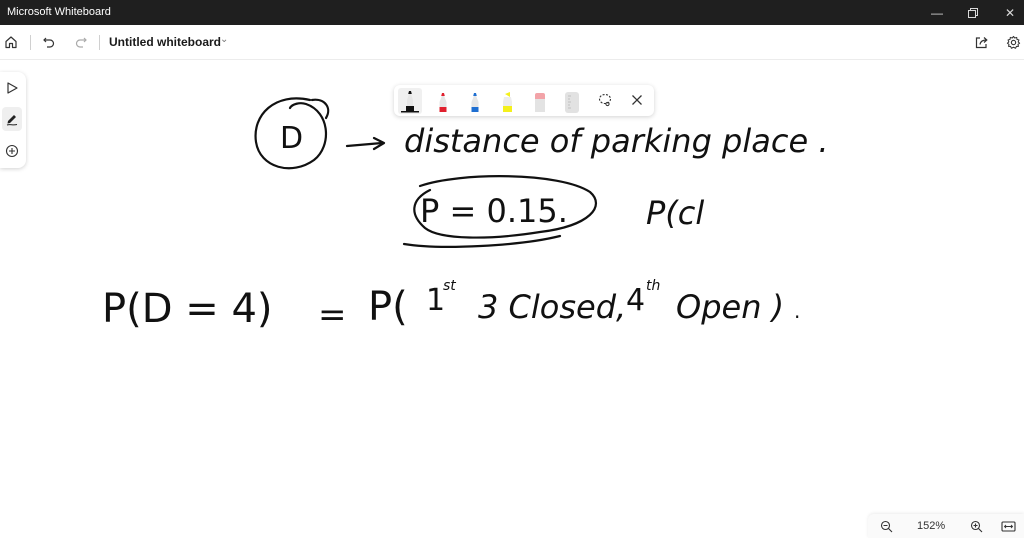 This screenshot has height=538, width=1024. I want to click on close-icon, so click(637, 100).